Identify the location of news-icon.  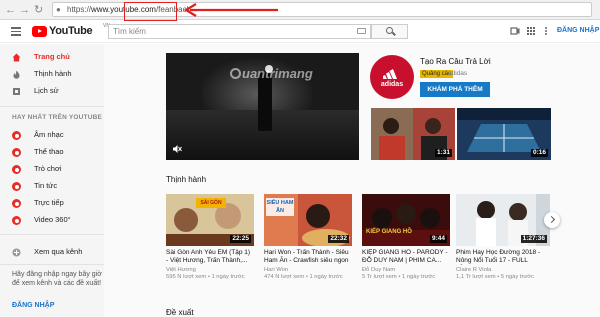
(16, 186).